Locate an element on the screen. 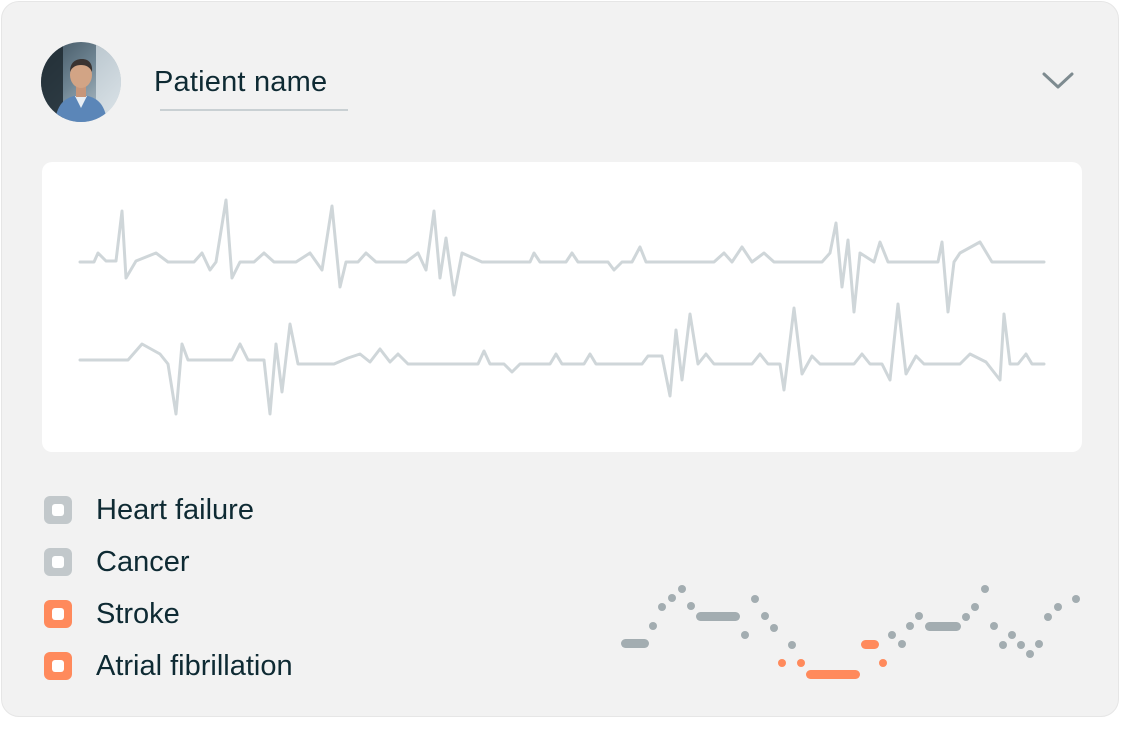 The height and width of the screenshot is (738, 1122). chevron-down-icon is located at coordinates (1058, 80).